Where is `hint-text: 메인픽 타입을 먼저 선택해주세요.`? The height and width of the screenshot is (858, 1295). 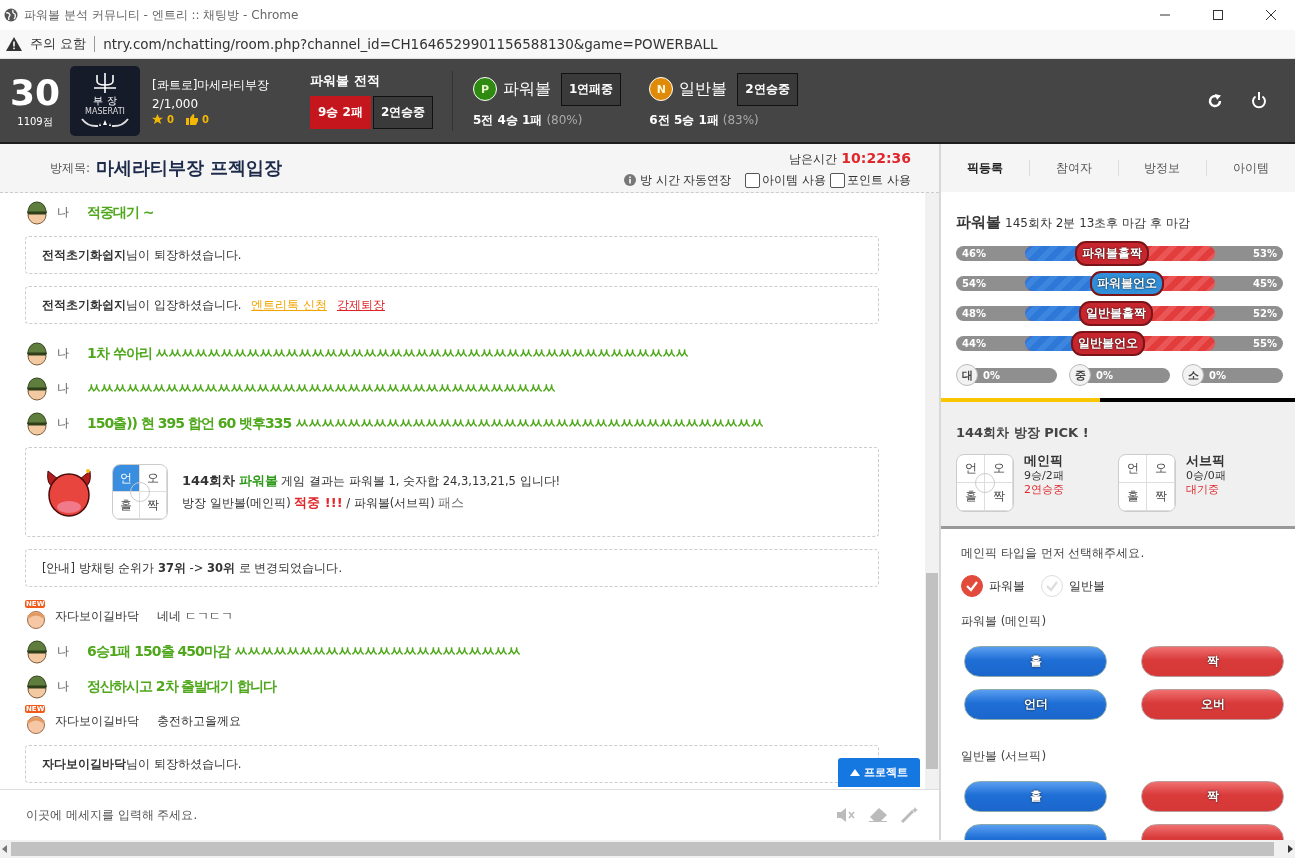 hint-text: 메인픽 타입을 먼저 선택해주세요. is located at coordinates (1053, 553).